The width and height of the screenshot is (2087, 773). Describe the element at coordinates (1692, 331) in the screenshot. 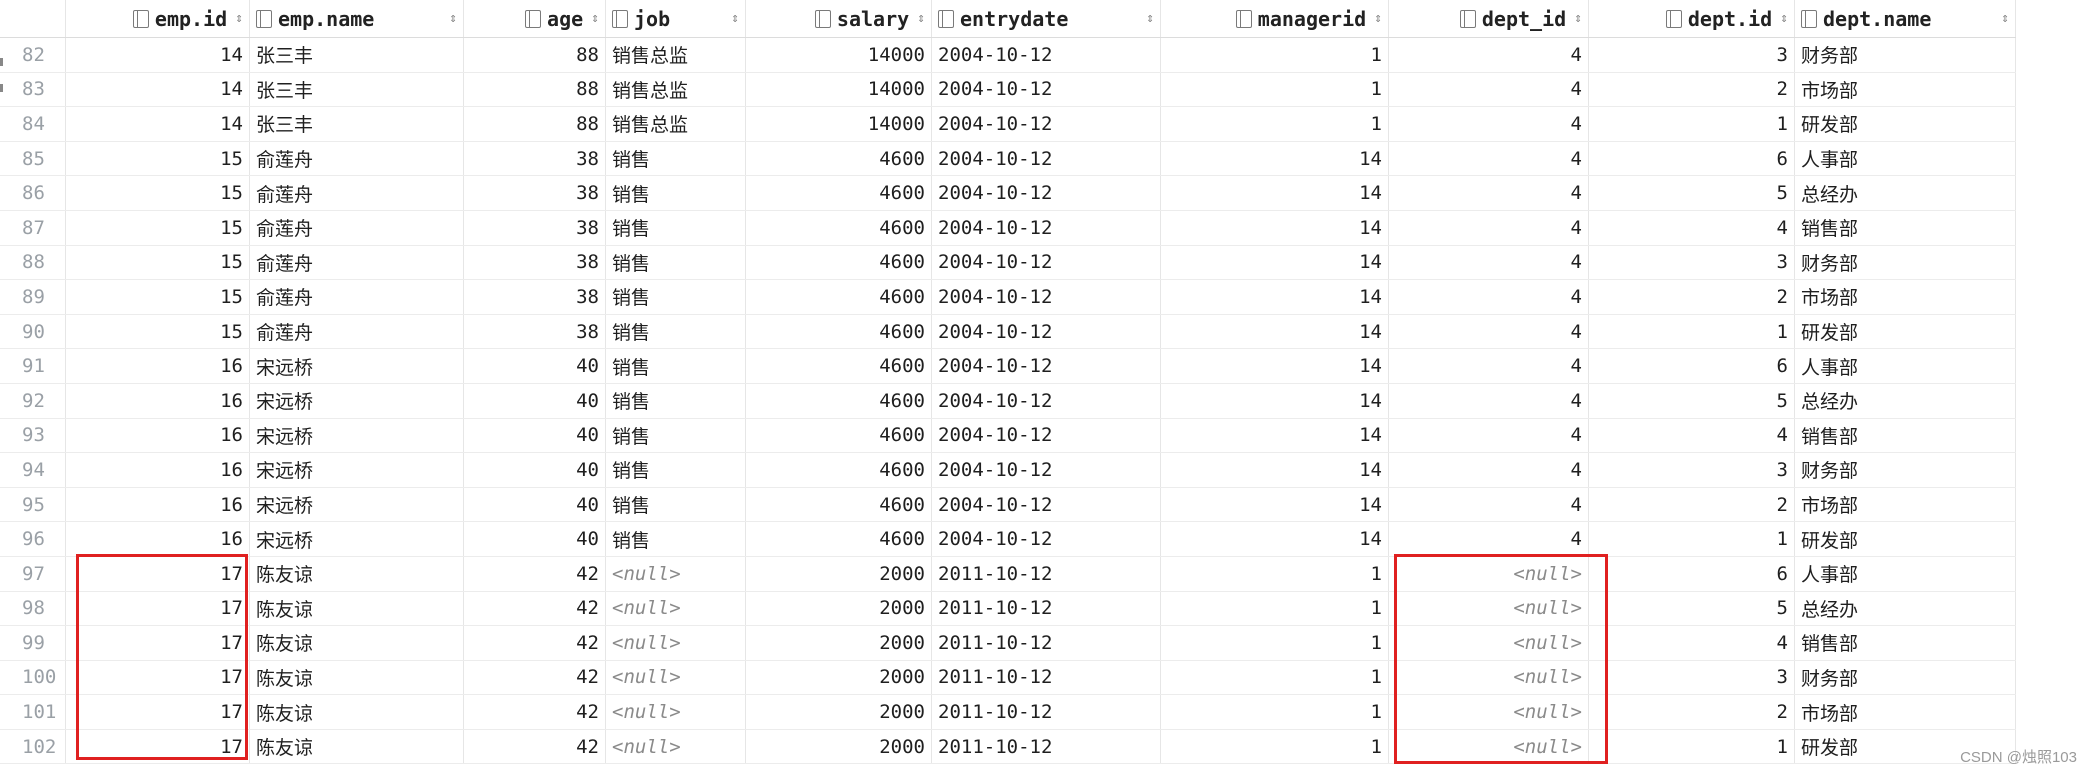

I see `cell-dept-id2: 1` at that location.